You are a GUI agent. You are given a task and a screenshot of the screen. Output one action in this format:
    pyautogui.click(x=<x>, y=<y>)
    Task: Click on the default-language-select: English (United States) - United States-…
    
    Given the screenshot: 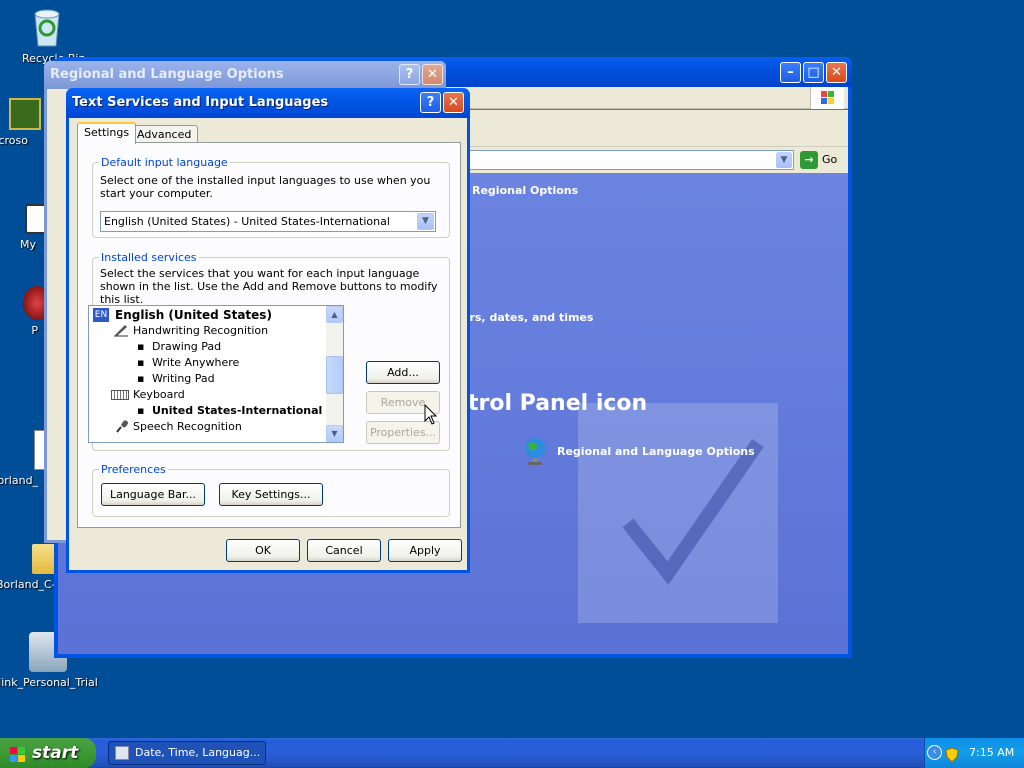 What is the action you would take?
    pyautogui.click(x=268, y=221)
    